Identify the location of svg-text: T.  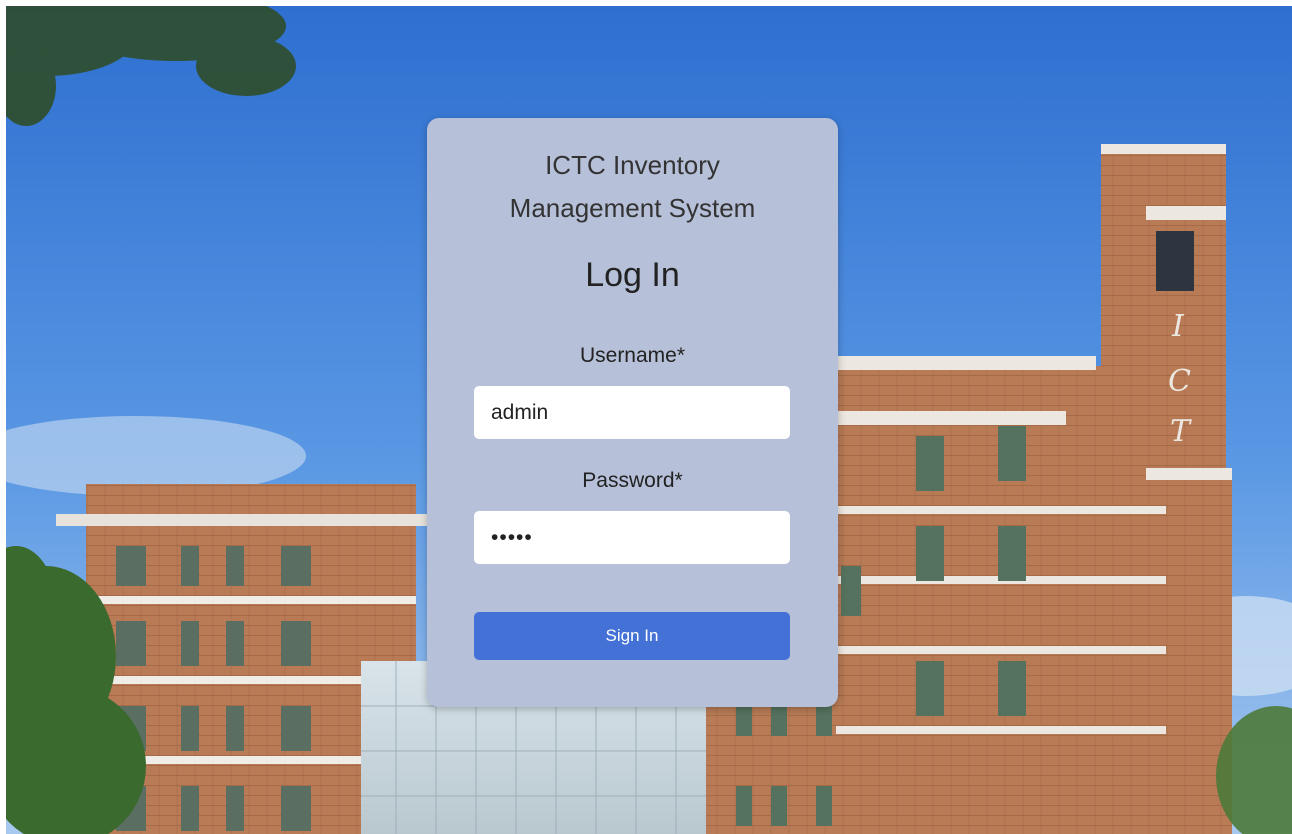
(1181, 431).